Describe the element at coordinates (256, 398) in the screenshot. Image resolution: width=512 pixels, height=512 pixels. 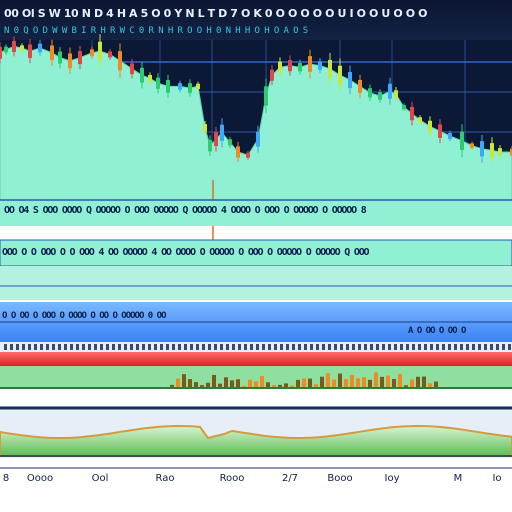
I see `spacer-band` at that location.